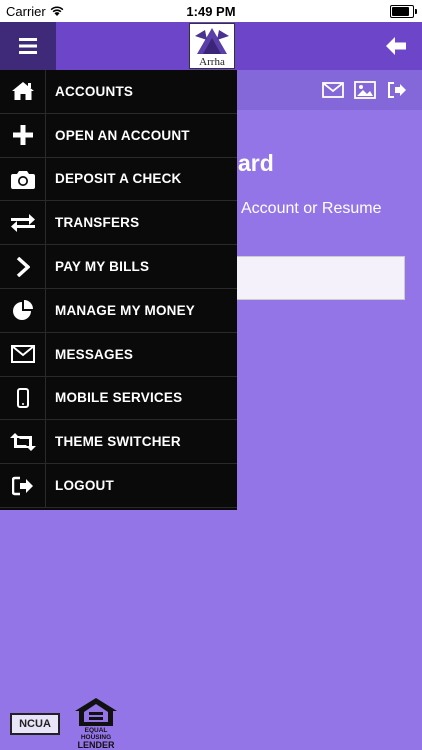  I want to click on equal-housing-text: EQUAL HOUSING, so click(96, 734).